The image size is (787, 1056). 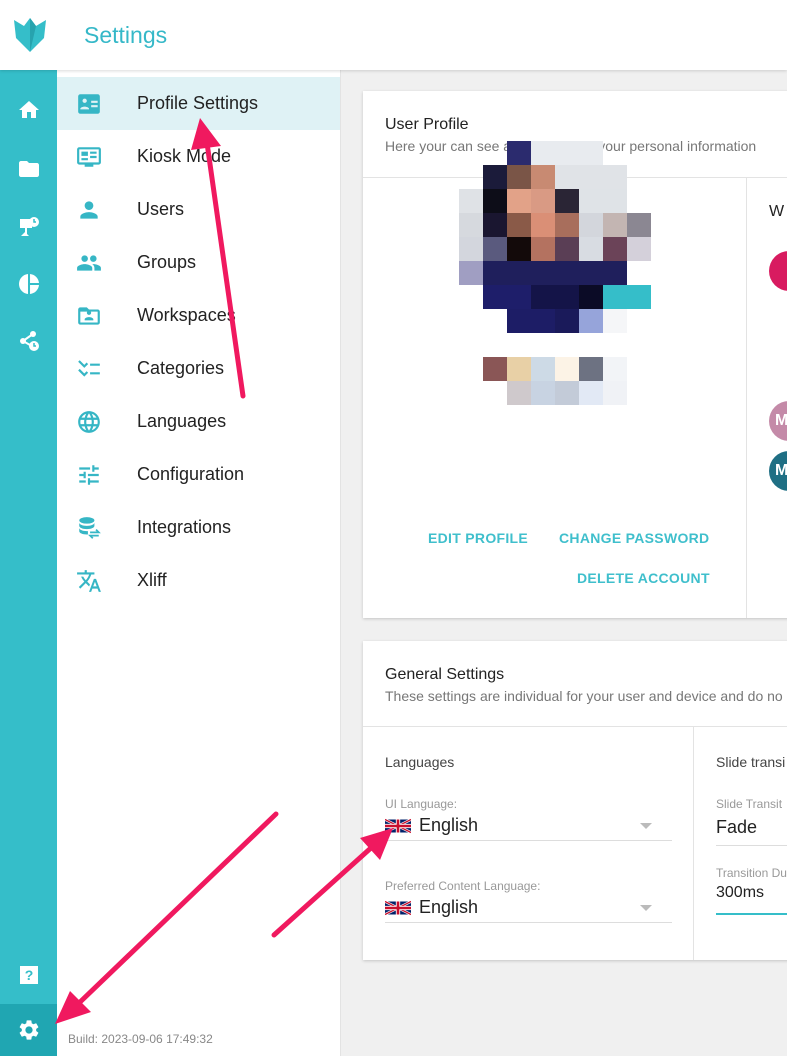 I want to click on change-password-button: CHANGE PASSWORD, so click(x=634, y=538).